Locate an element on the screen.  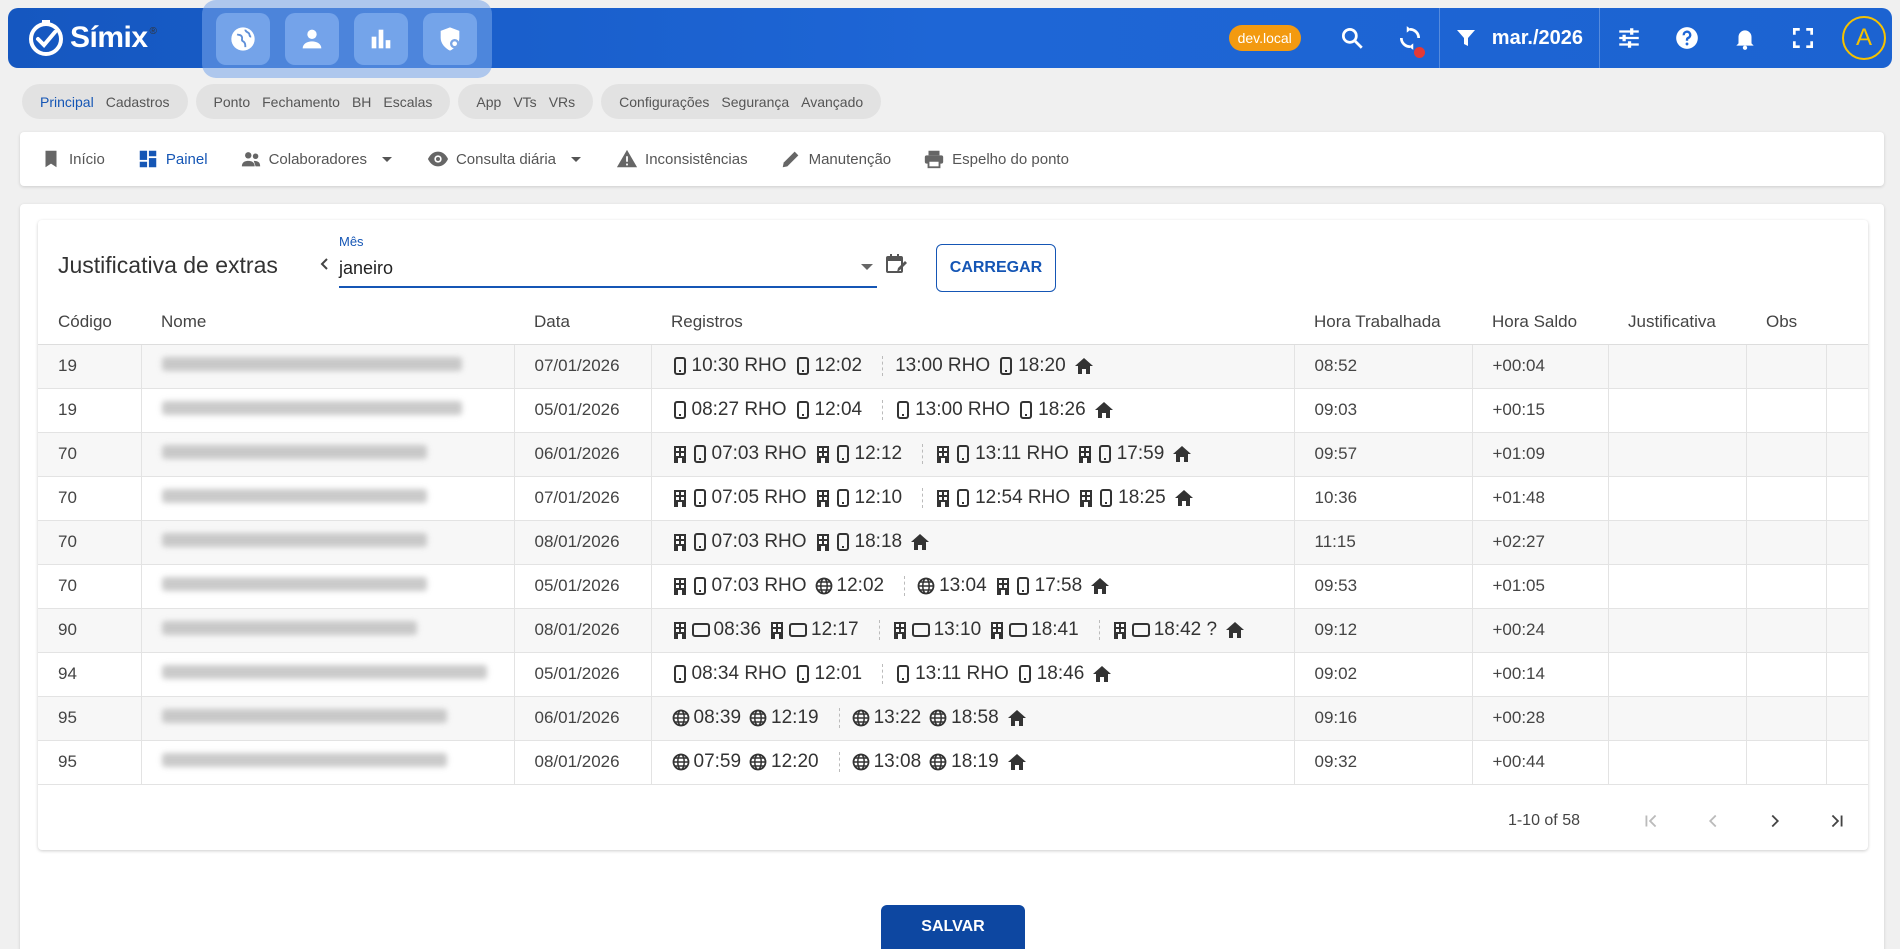
col-data: Data is located at coordinates (582, 322).